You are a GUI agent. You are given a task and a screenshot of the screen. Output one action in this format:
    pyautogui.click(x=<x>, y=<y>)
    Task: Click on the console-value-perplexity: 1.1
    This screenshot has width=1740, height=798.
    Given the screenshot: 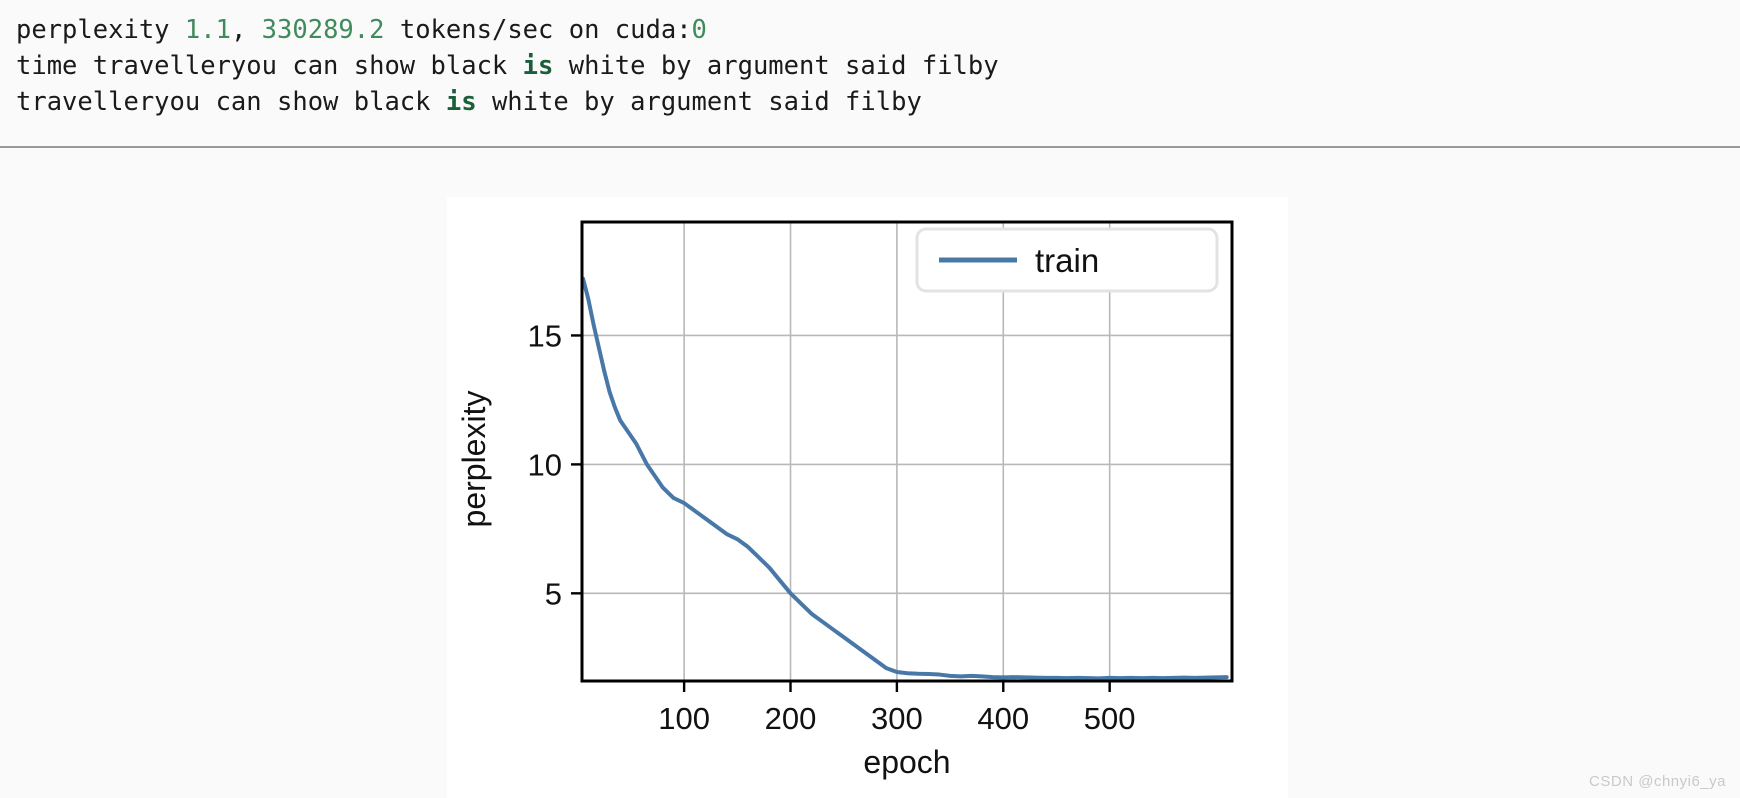 What is the action you would take?
    pyautogui.click(x=207, y=30)
    